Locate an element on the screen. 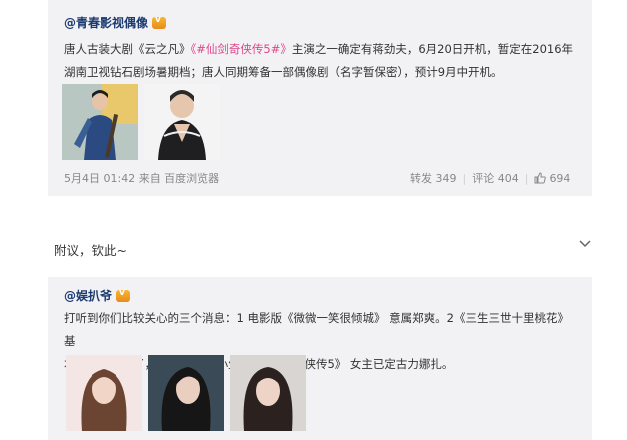  thumbs-up-icon is located at coordinates (540, 178).